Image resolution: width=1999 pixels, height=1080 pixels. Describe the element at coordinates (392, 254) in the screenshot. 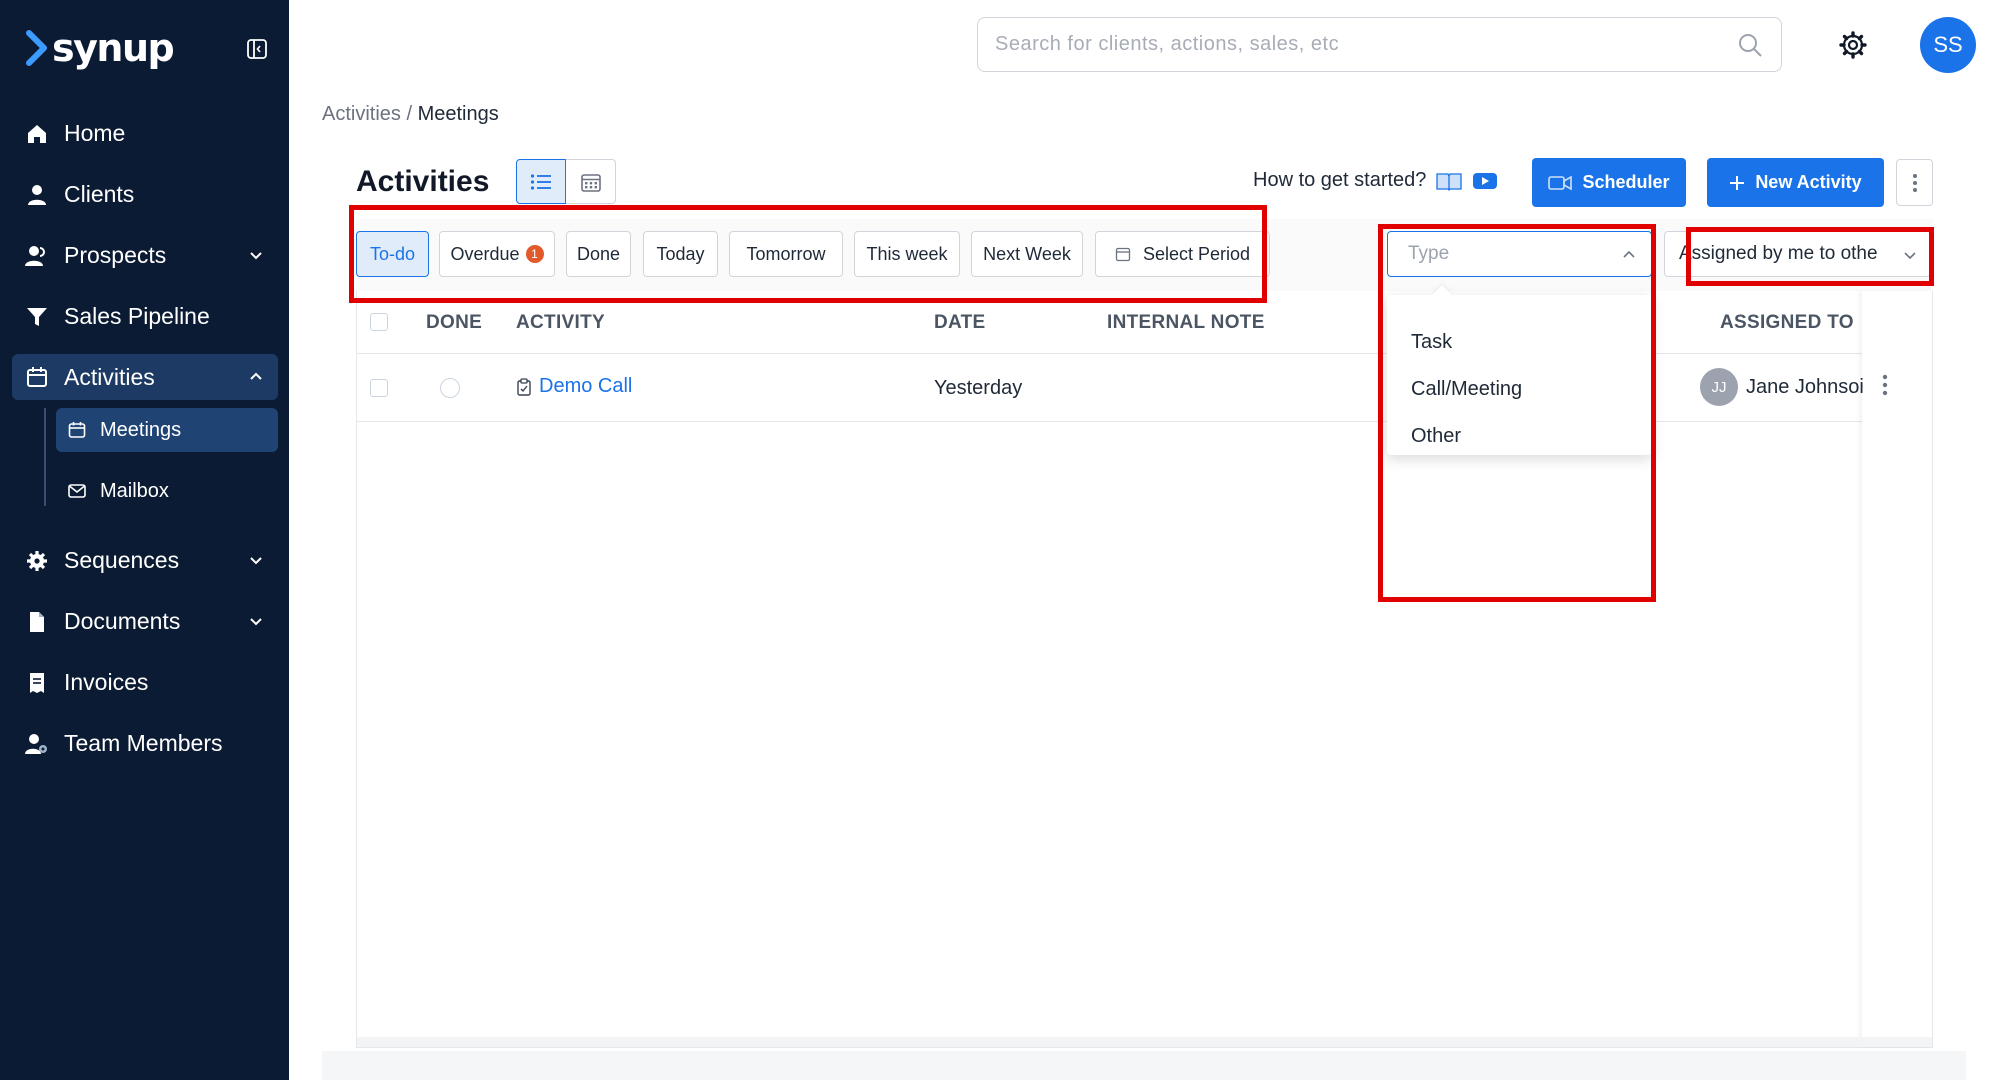

I see `filter-todo: To-do` at that location.